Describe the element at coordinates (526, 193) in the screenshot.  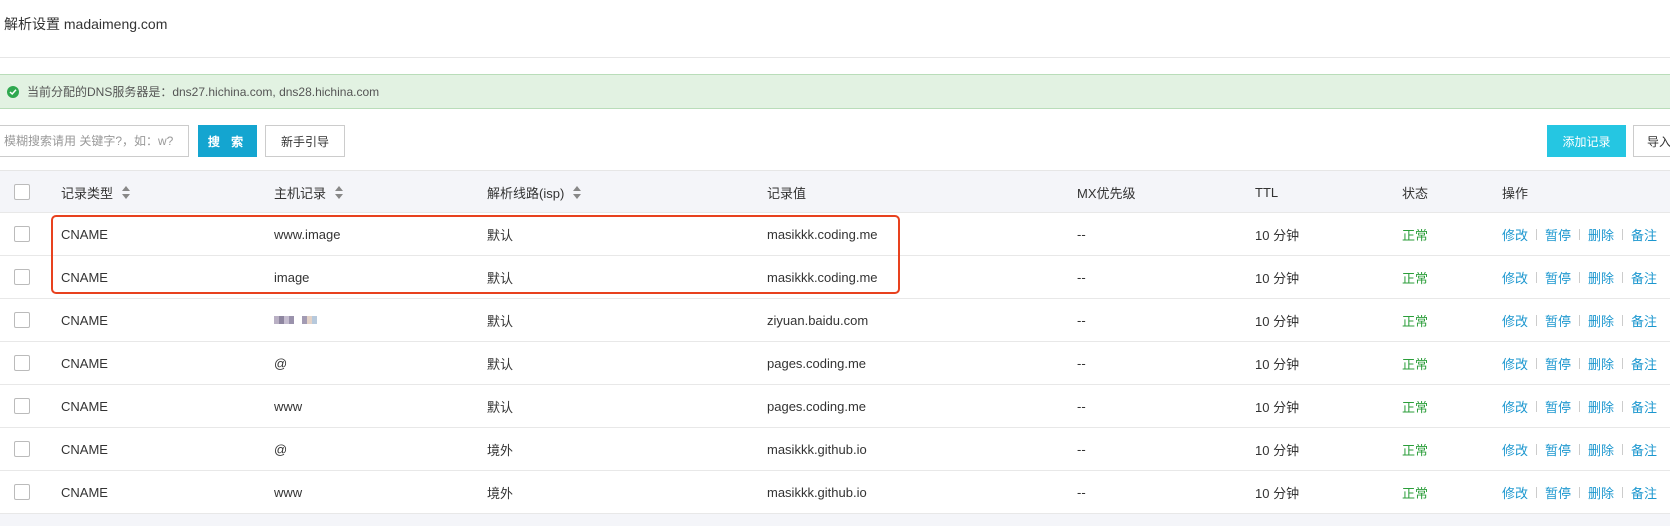
I see `column-header-line-label: 解析线路(isp)` at that location.